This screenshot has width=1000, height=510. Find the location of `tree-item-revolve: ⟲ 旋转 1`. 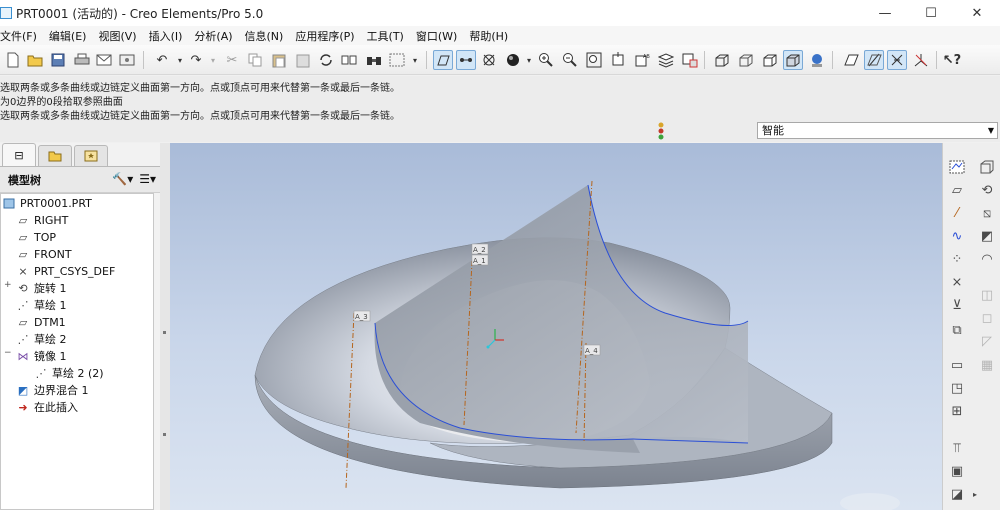

tree-item-revolve: ⟲ 旋转 1 is located at coordinates (40, 288).